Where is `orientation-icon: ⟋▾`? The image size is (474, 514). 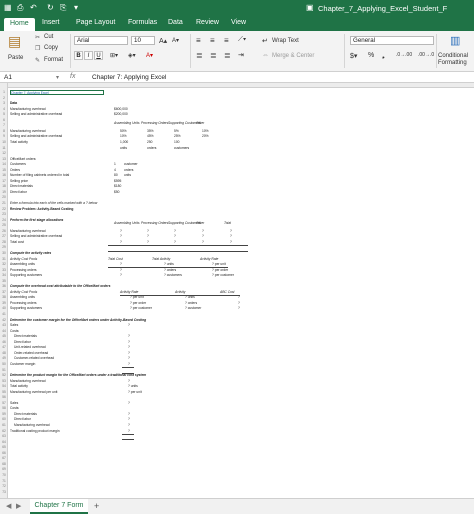
orientation-icon: ⟋▾ is located at coordinates (242, 40).